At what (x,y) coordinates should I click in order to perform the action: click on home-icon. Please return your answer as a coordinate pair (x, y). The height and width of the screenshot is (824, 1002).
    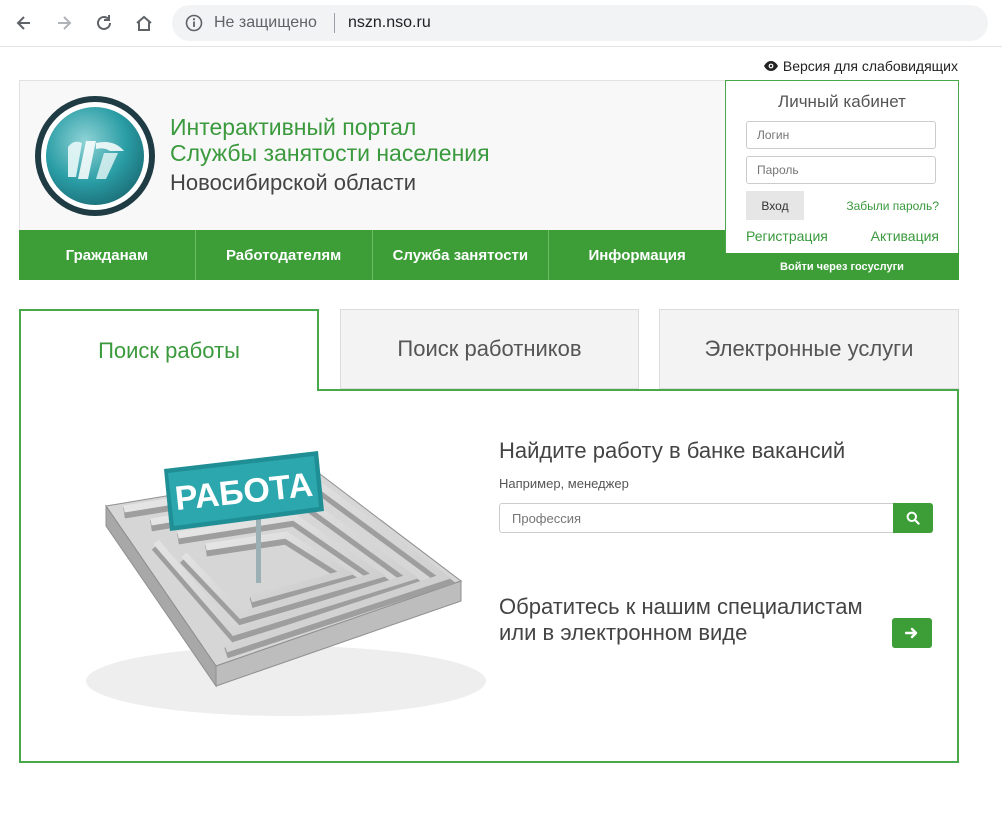
    Looking at the image, I should click on (144, 23).